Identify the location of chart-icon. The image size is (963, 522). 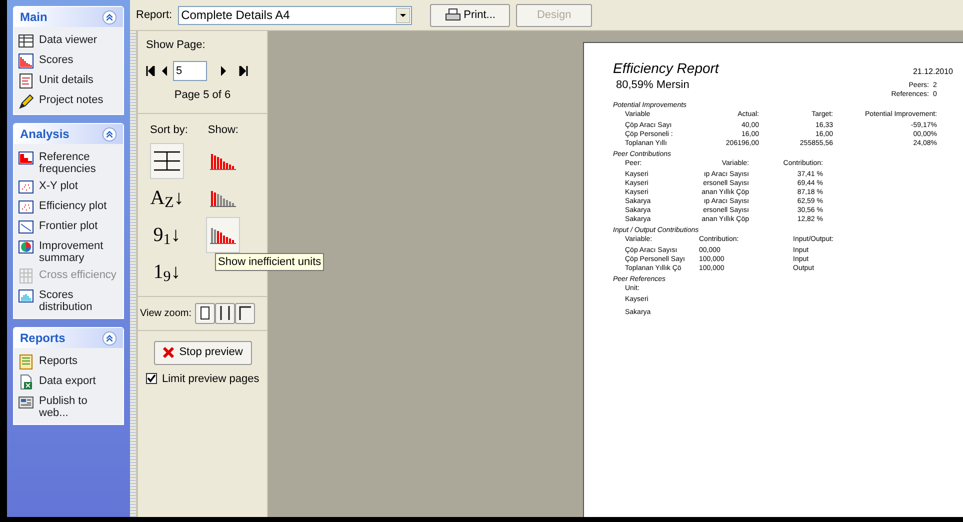
(26, 158).